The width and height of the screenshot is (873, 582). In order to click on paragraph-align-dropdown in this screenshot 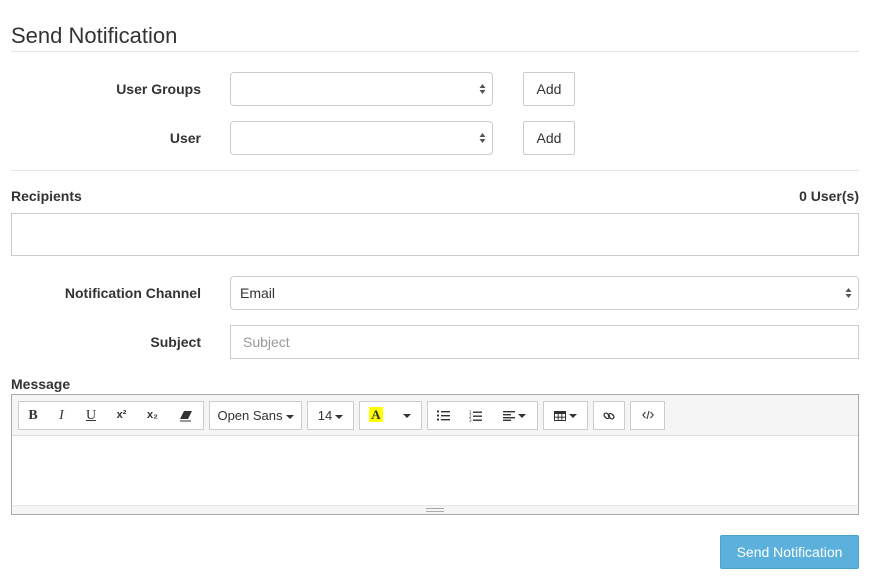, I will do `click(515, 415)`.